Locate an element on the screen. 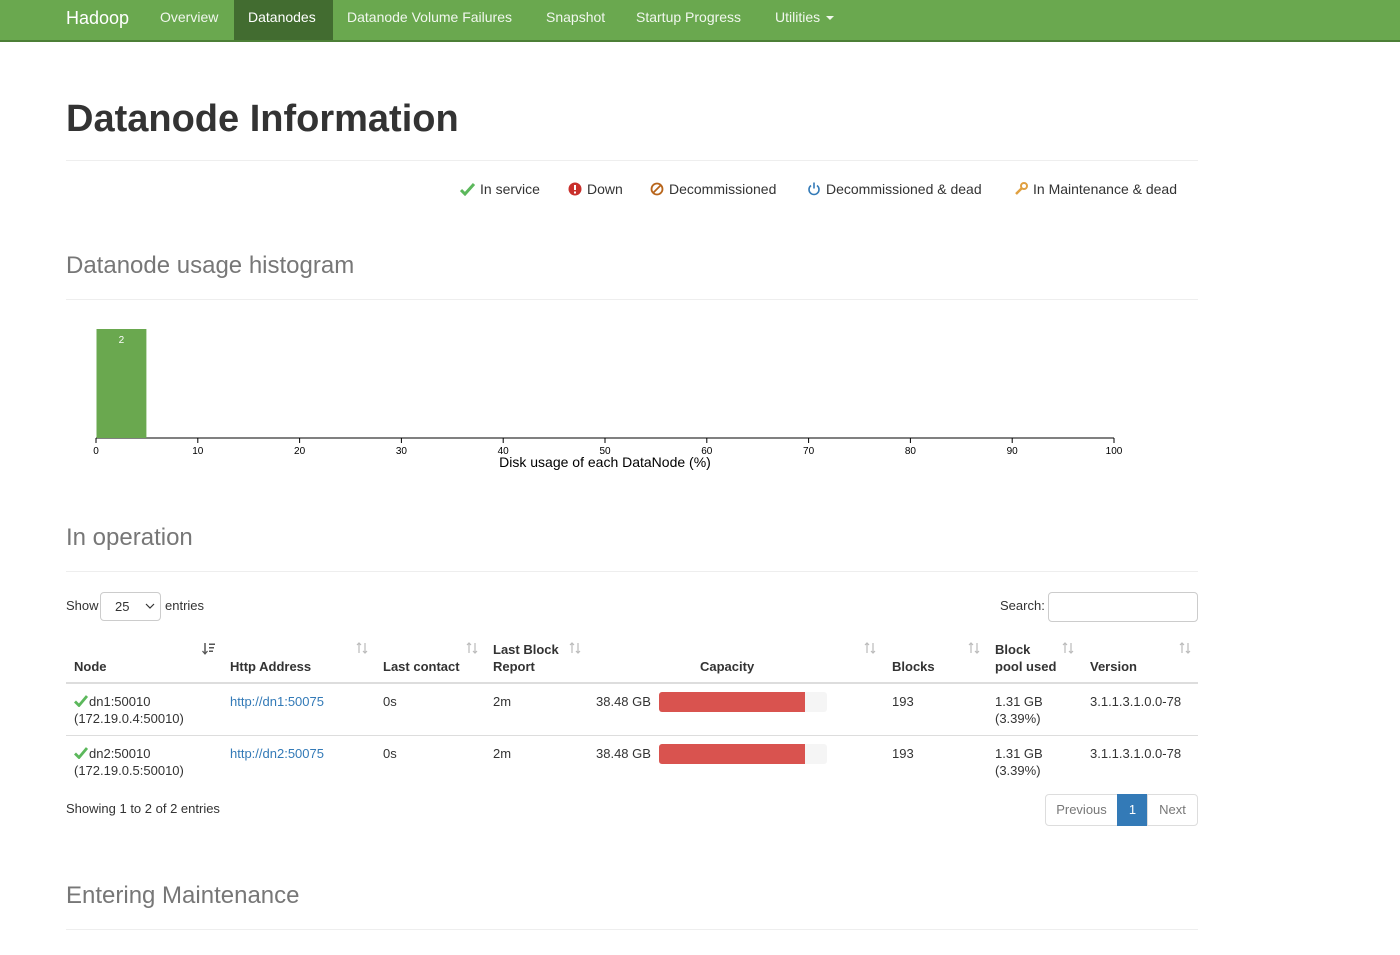 The width and height of the screenshot is (1400, 955). legend-decommissioned-dead: Decommissioned & dead is located at coordinates (894, 189).